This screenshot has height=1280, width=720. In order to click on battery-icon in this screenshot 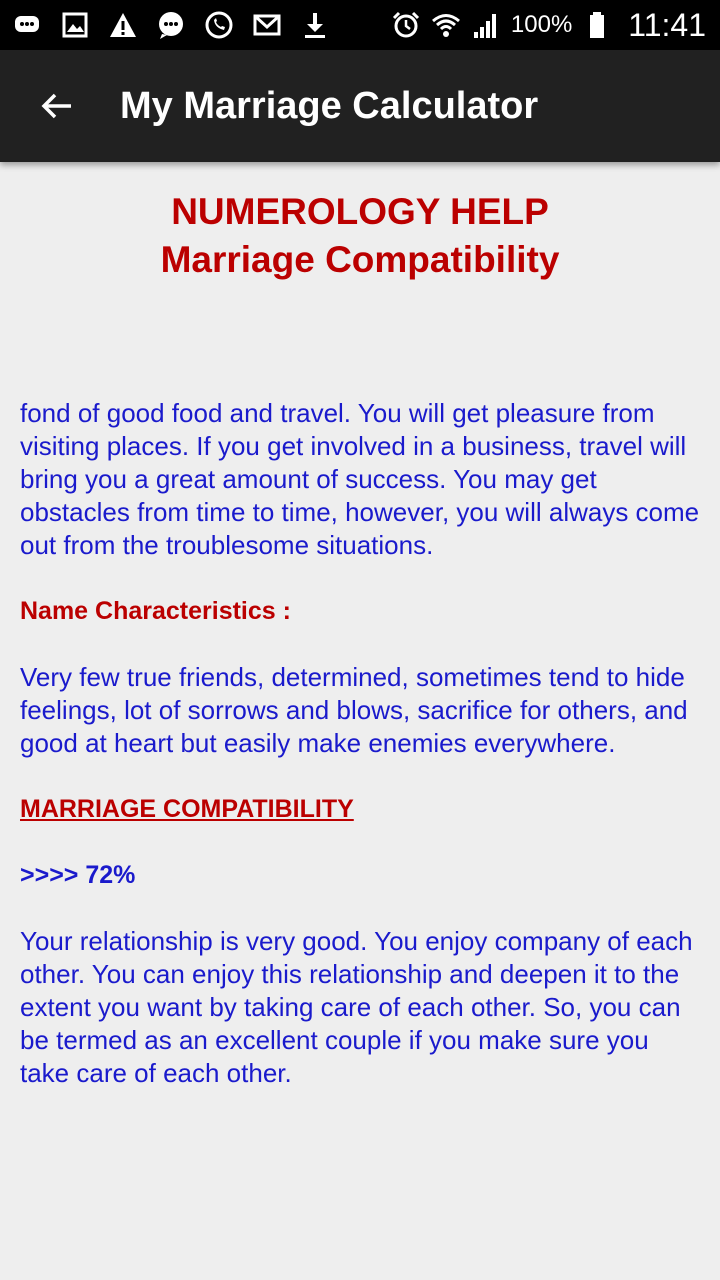, I will do `click(597, 25)`.